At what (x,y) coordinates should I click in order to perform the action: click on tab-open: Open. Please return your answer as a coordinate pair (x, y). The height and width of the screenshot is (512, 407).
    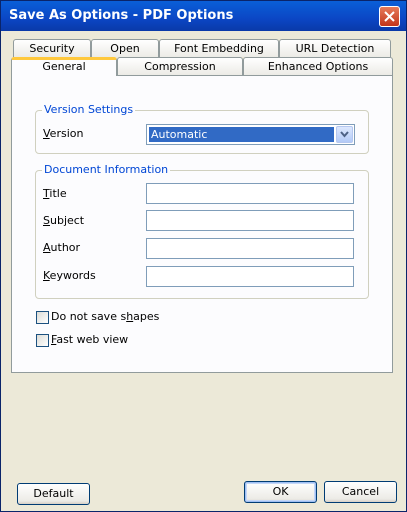
    Looking at the image, I should click on (125, 48).